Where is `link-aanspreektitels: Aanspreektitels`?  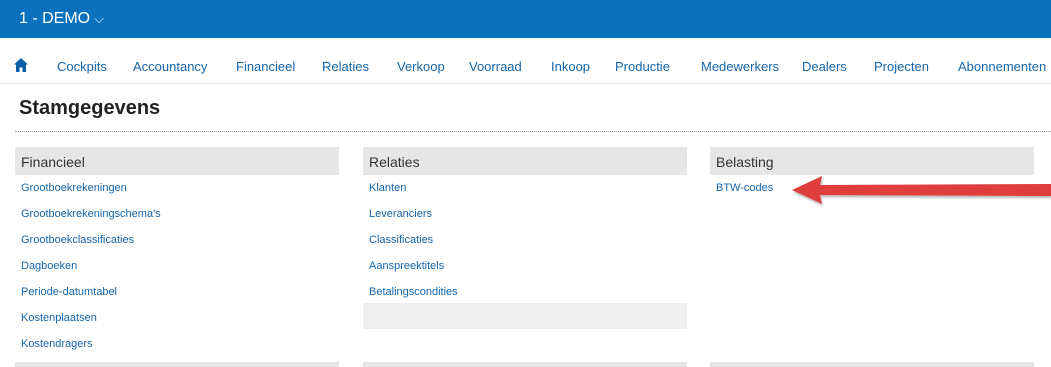 link-aanspreektitels: Aanspreektitels is located at coordinates (406, 266).